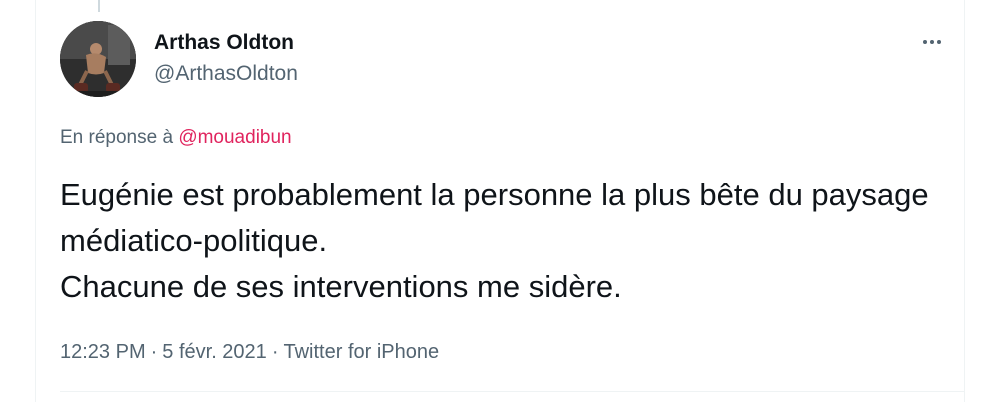 This screenshot has height=402, width=984. I want to click on reply-mention-link: @mouadibun, so click(234, 137).